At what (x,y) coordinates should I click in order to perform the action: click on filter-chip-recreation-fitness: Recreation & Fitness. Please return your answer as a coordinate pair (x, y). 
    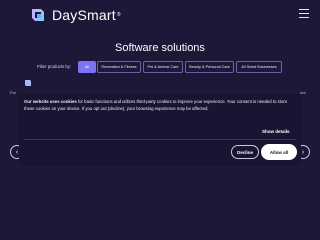
    Looking at the image, I should click on (119, 67).